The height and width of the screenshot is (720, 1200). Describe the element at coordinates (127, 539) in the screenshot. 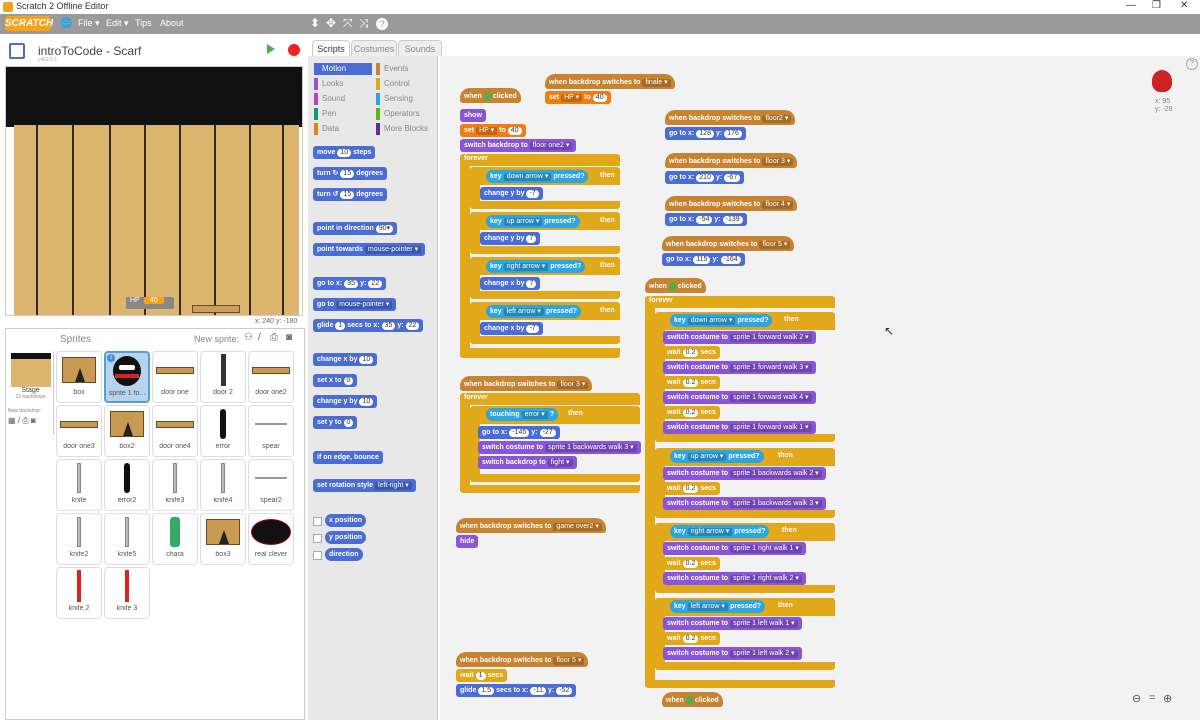

I see `sprite-item: knife5` at that location.